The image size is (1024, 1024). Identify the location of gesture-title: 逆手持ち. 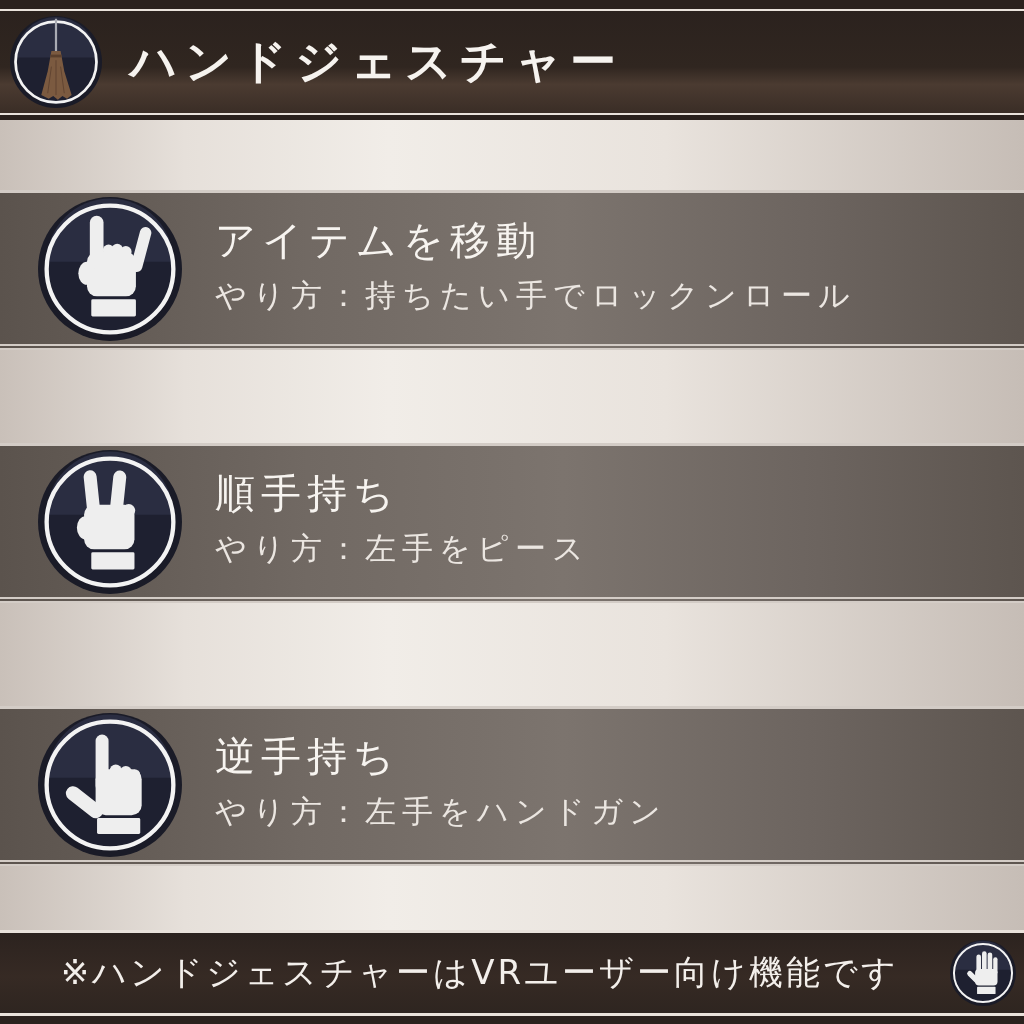
(307, 755).